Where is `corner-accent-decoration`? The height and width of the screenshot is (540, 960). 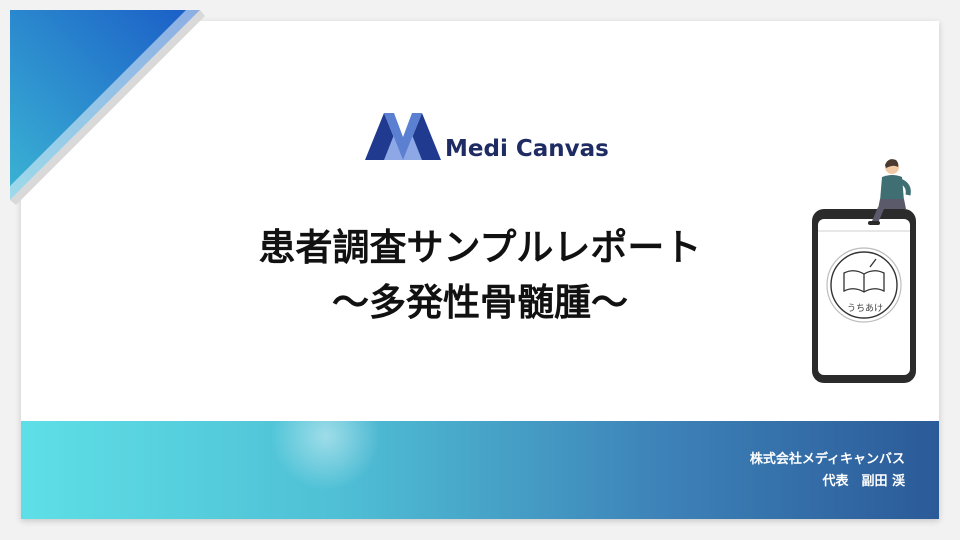 corner-accent-decoration is located at coordinates (107, 107).